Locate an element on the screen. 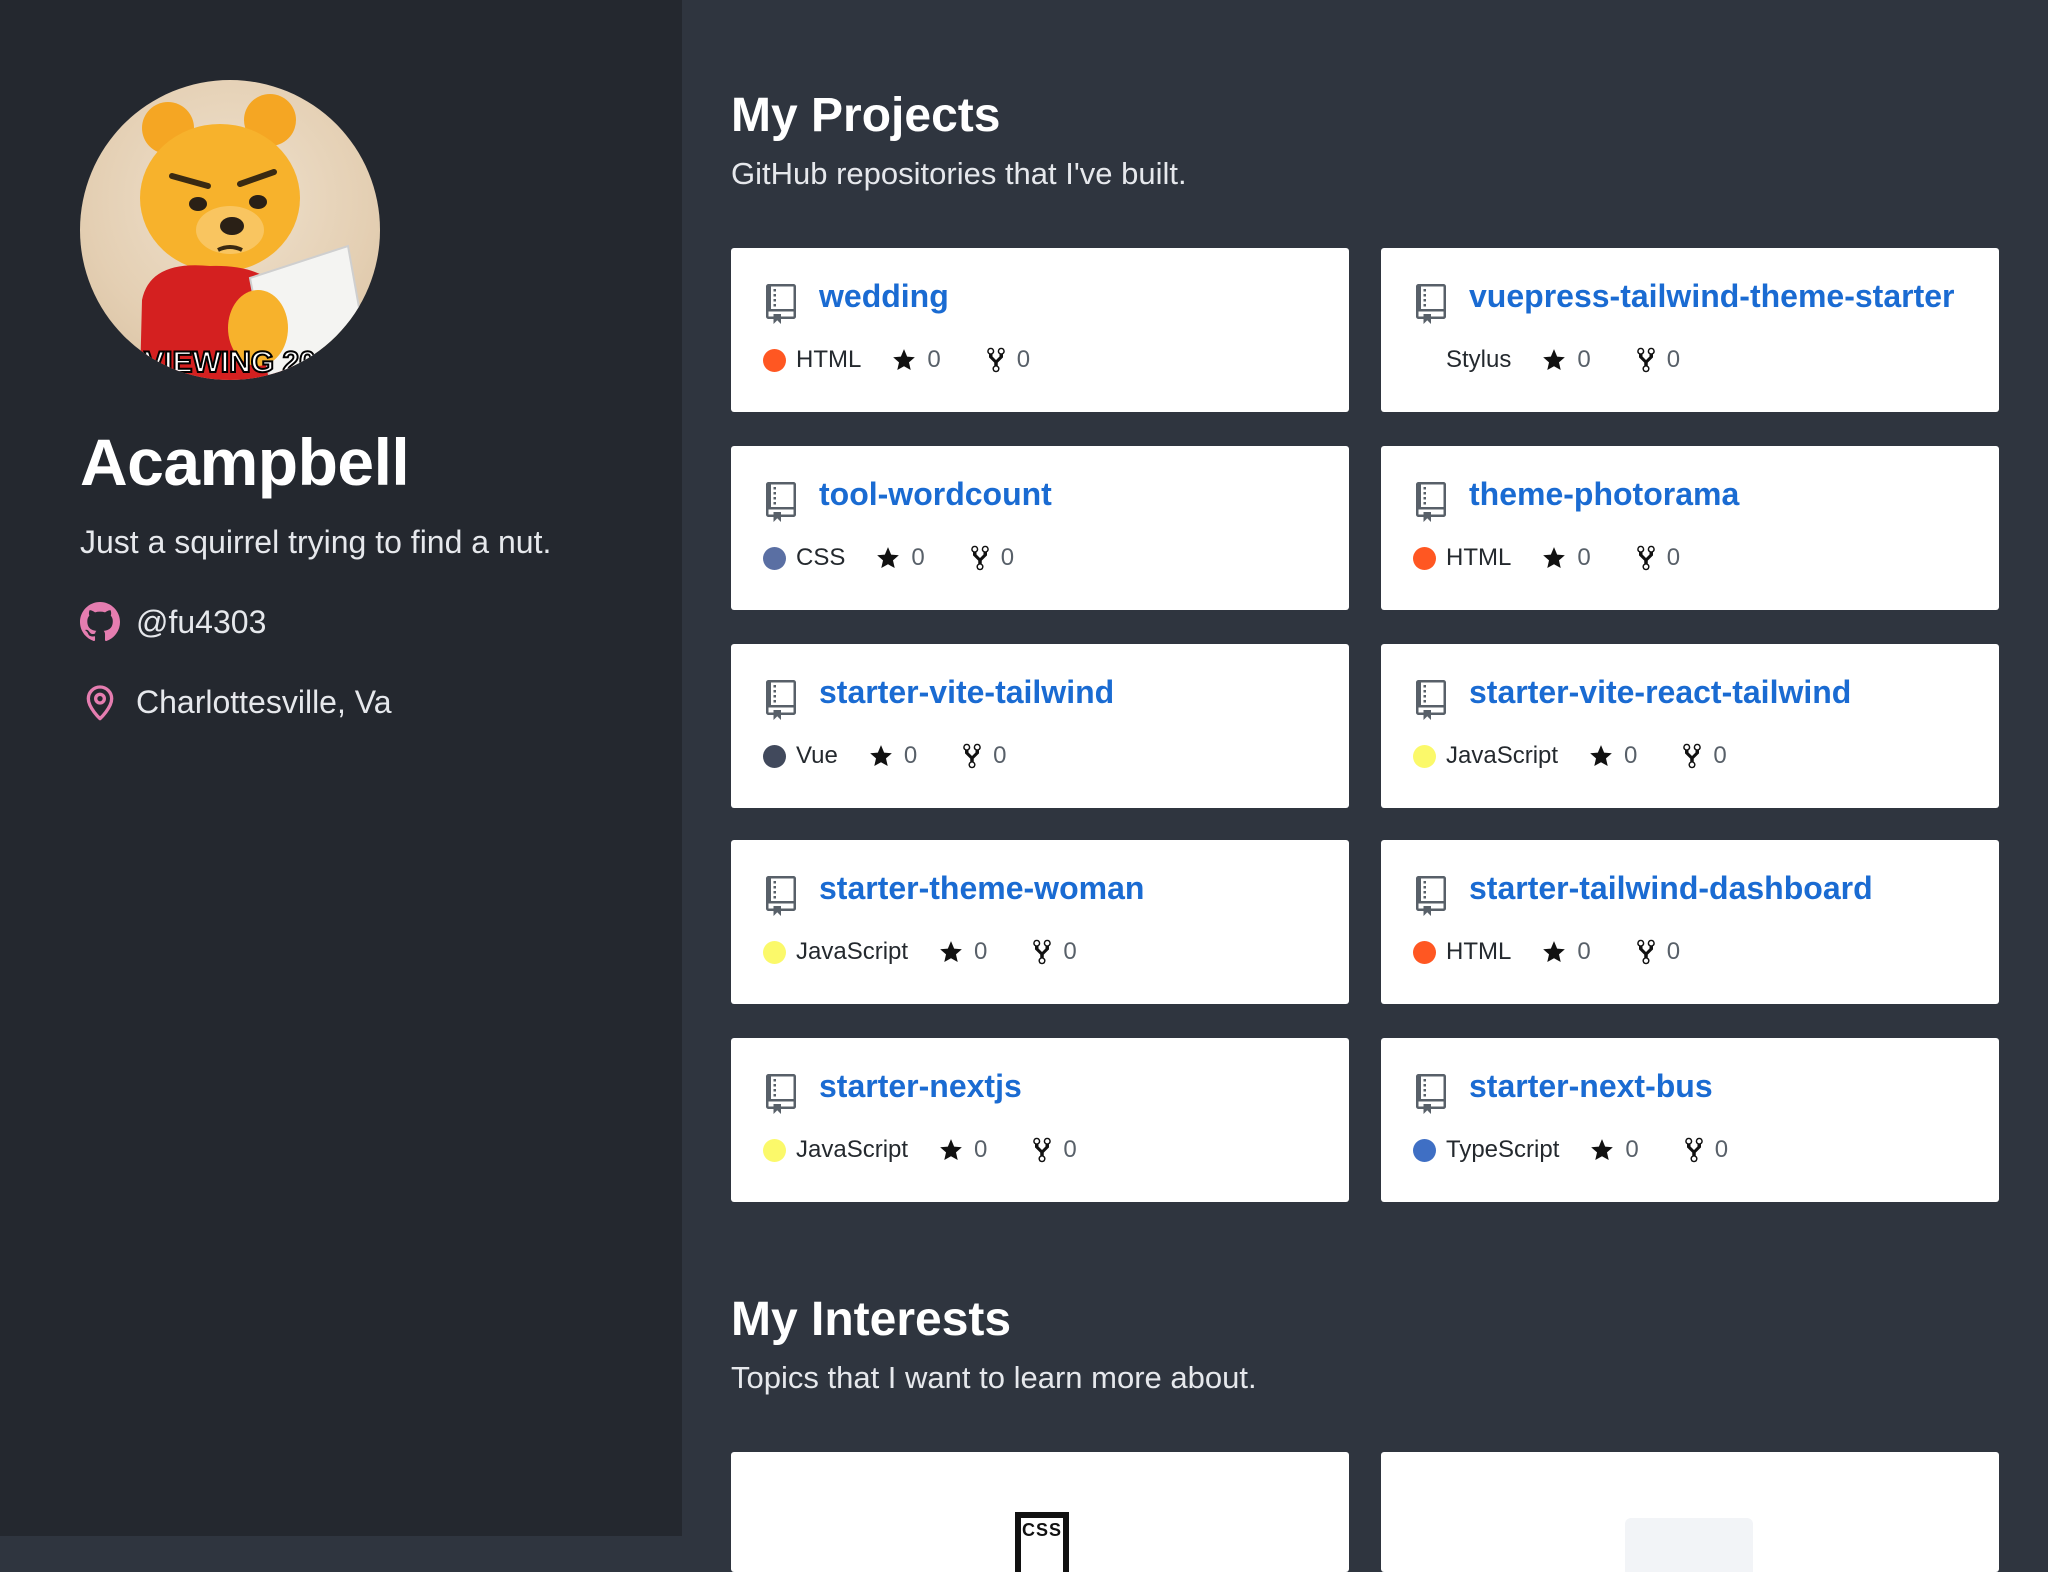 This screenshot has width=2048, height=1572. repo-meta: JavaScript 0 0 is located at coordinates (942, 952).